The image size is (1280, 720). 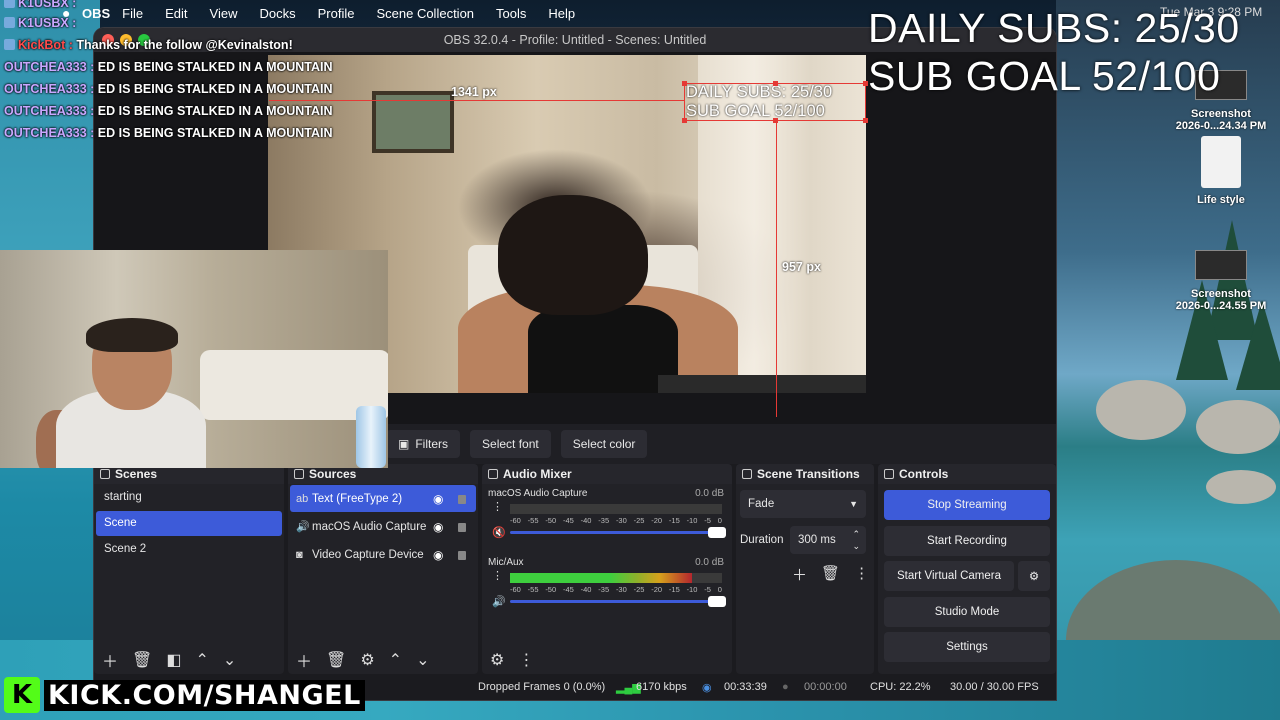 What do you see at coordinates (499, 532) in the screenshot?
I see `muted-speaker-icon: 🔇` at bounding box center [499, 532].